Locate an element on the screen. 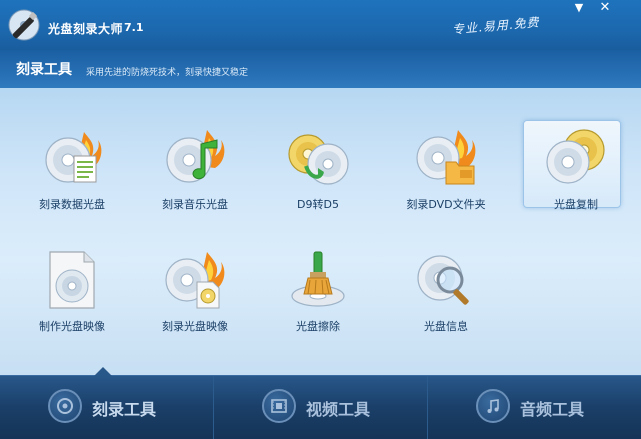 The width and height of the screenshot is (641, 439). disc-info-icon is located at coordinates (443, 280).